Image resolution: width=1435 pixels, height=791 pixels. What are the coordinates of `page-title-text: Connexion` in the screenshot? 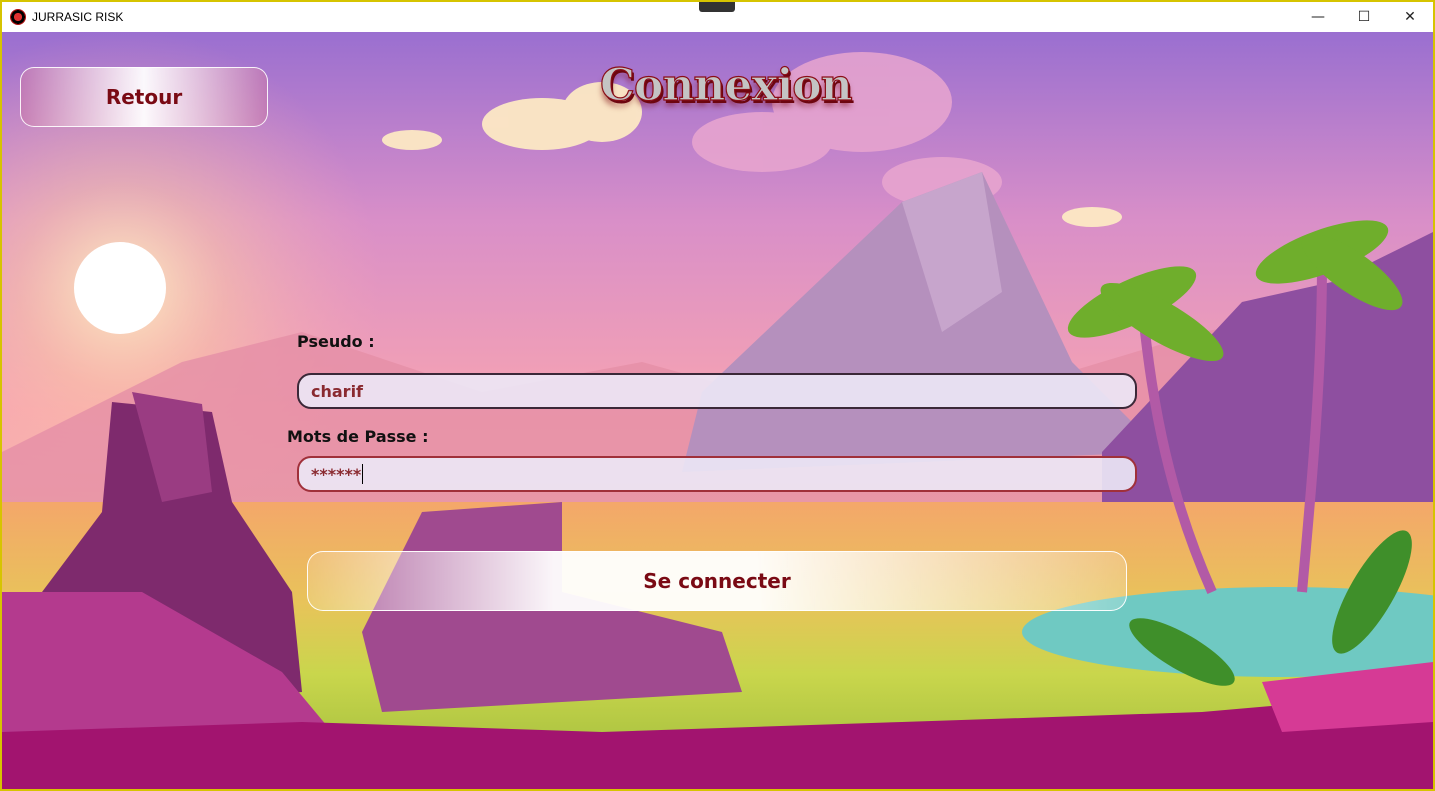 It's located at (726, 85).